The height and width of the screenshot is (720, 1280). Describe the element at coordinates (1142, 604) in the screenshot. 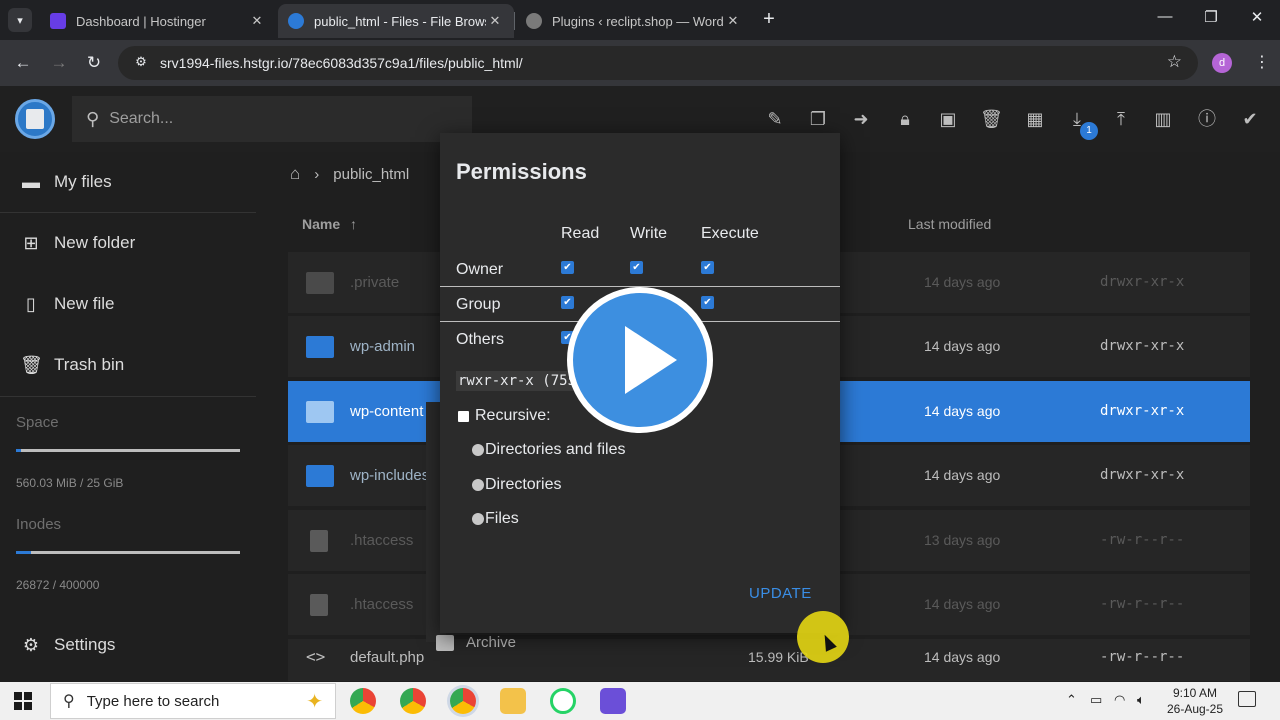

I see `file-permissions: -rw-r--r--` at that location.